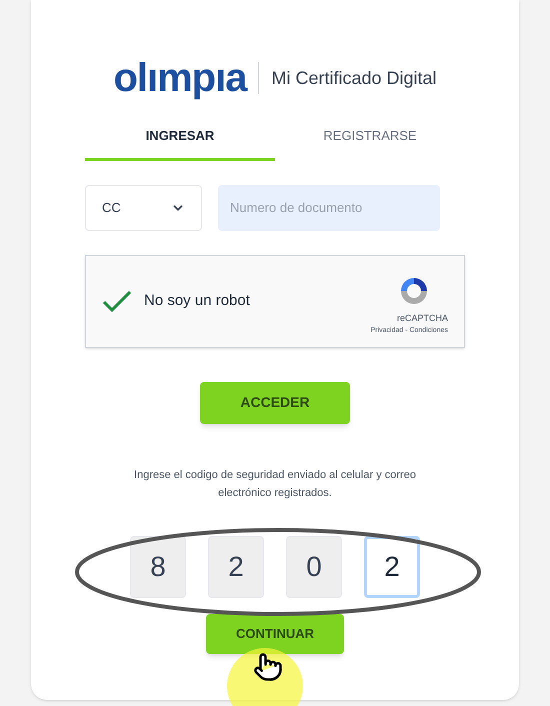  Describe the element at coordinates (275, 484) in the screenshot. I see `code-prompt: Ingrese el codigo de seguridad enviado al celular y correo electrónico registrados.` at that location.